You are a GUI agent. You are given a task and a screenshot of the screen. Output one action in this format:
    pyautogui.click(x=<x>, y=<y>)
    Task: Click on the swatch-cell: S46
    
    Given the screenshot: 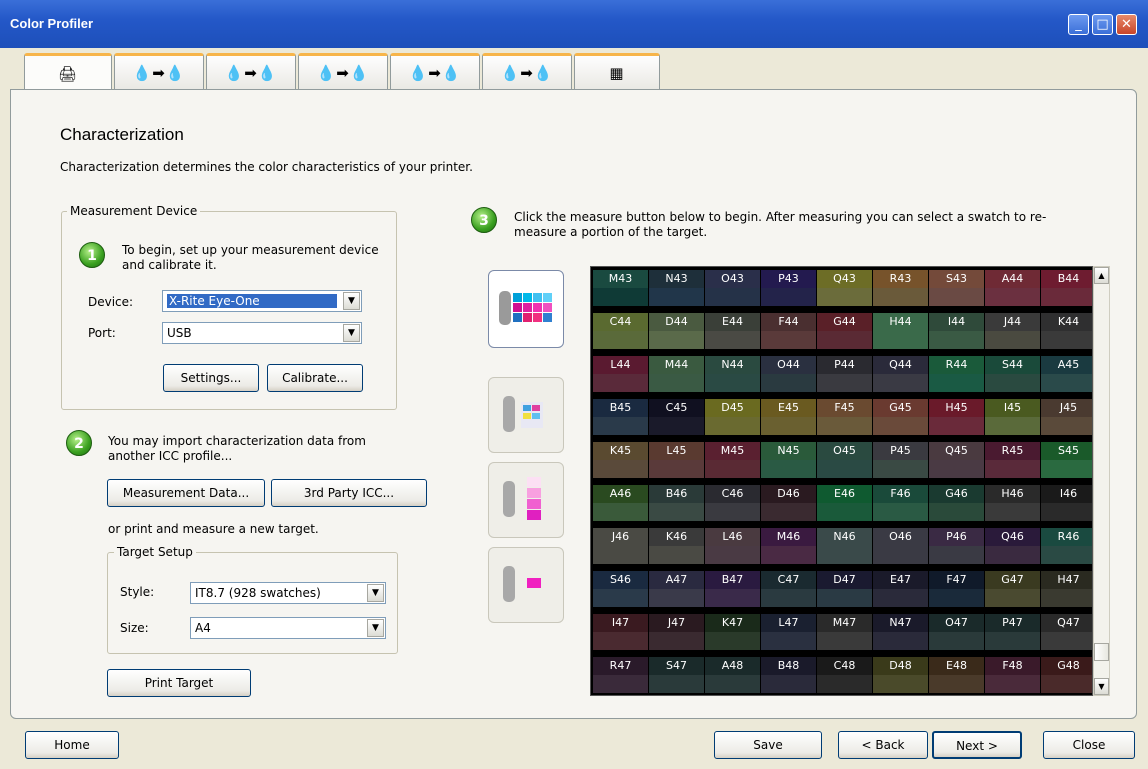 What is the action you would take?
    pyautogui.click(x=620, y=590)
    